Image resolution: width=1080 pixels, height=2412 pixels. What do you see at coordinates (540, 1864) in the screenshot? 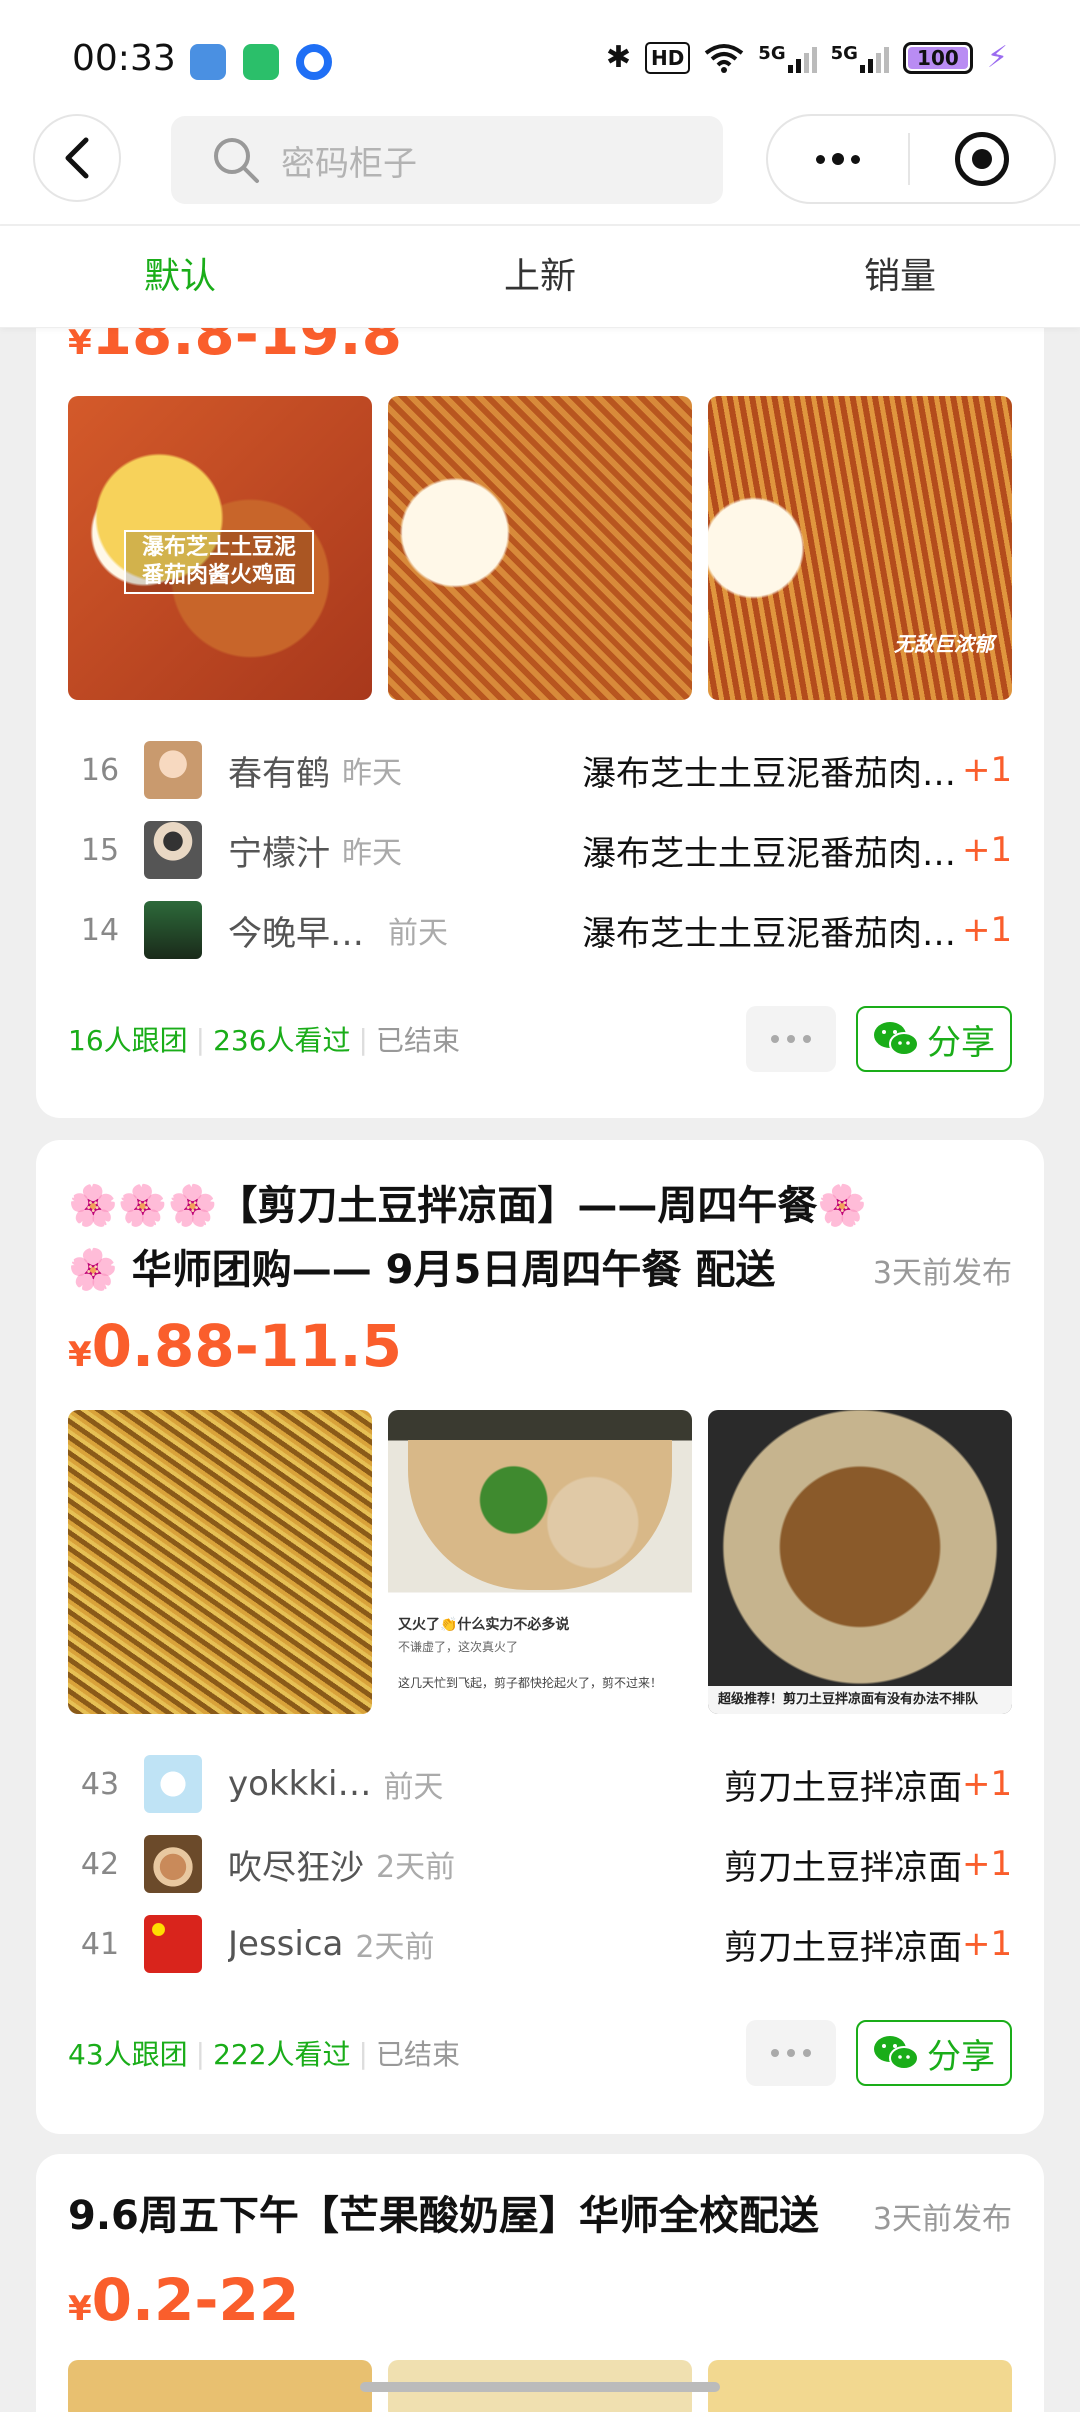
I see `buyer-row: 42 吹尽狂沙 2天前 剪刀土豆拌凉面 +1` at bounding box center [540, 1864].